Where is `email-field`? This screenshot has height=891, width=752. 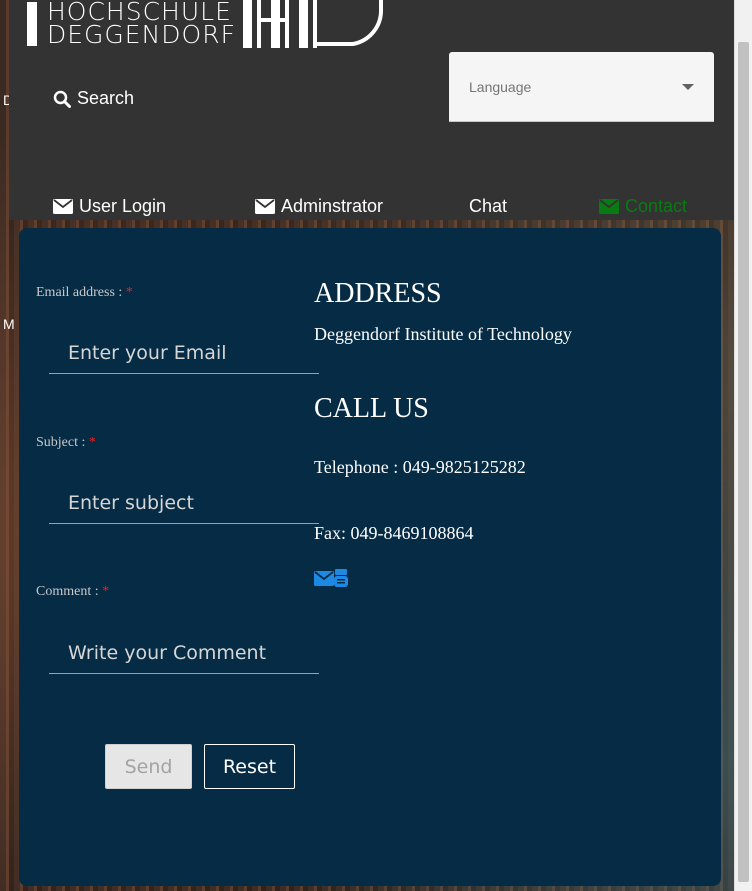 email-field is located at coordinates (184, 353).